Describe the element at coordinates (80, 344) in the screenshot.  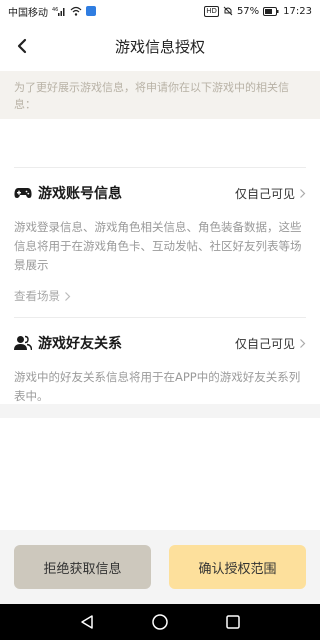
I see `section-title: 游戏好友关系` at that location.